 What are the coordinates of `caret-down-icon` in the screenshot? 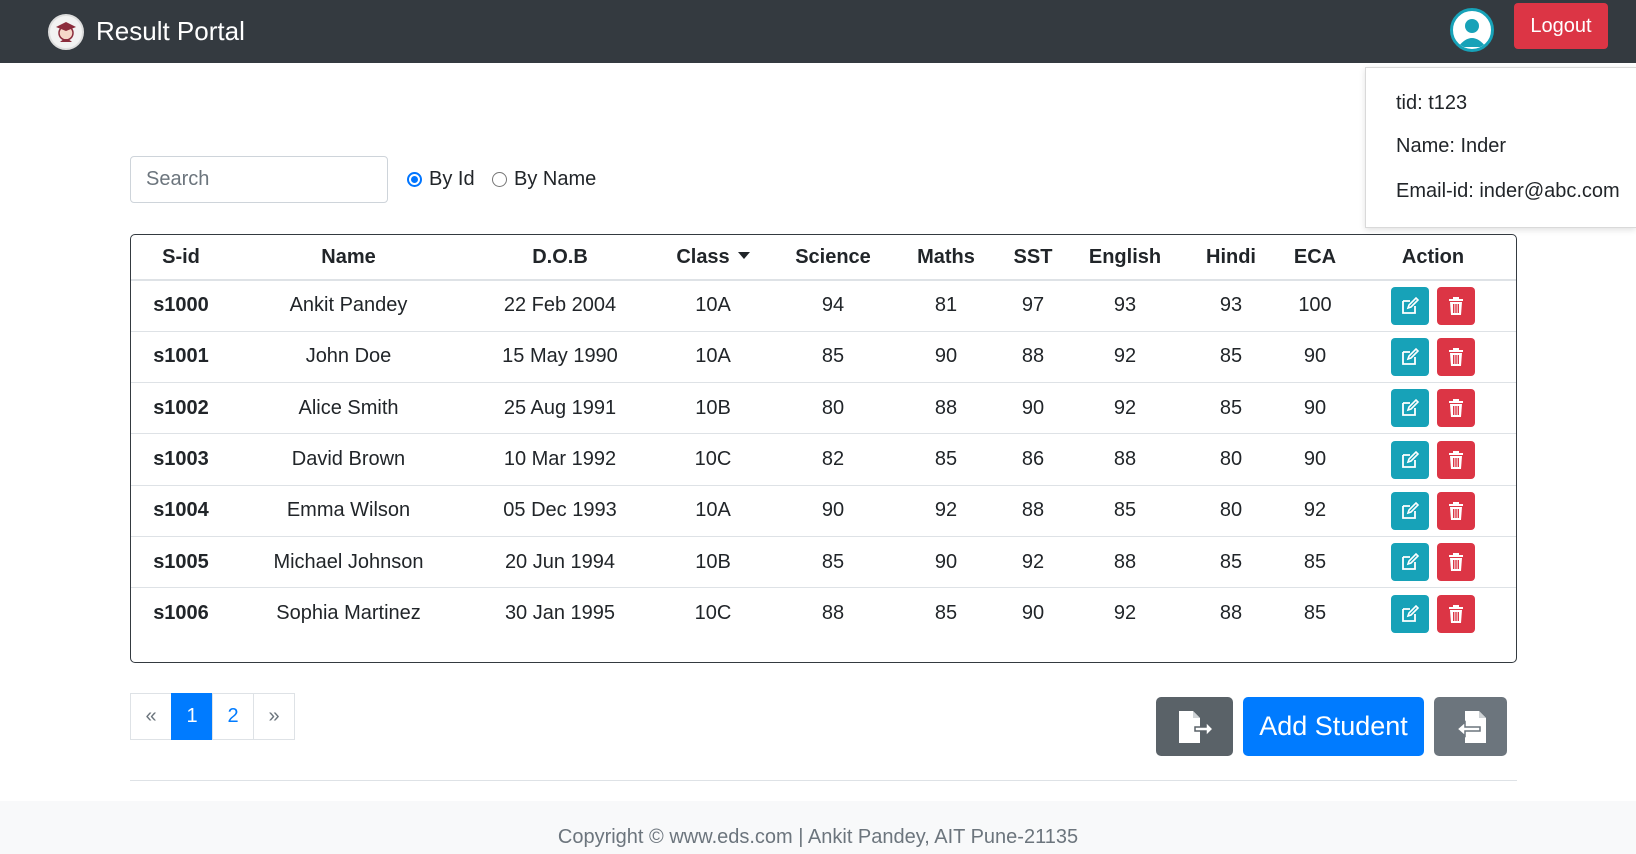 It's located at (743, 255).